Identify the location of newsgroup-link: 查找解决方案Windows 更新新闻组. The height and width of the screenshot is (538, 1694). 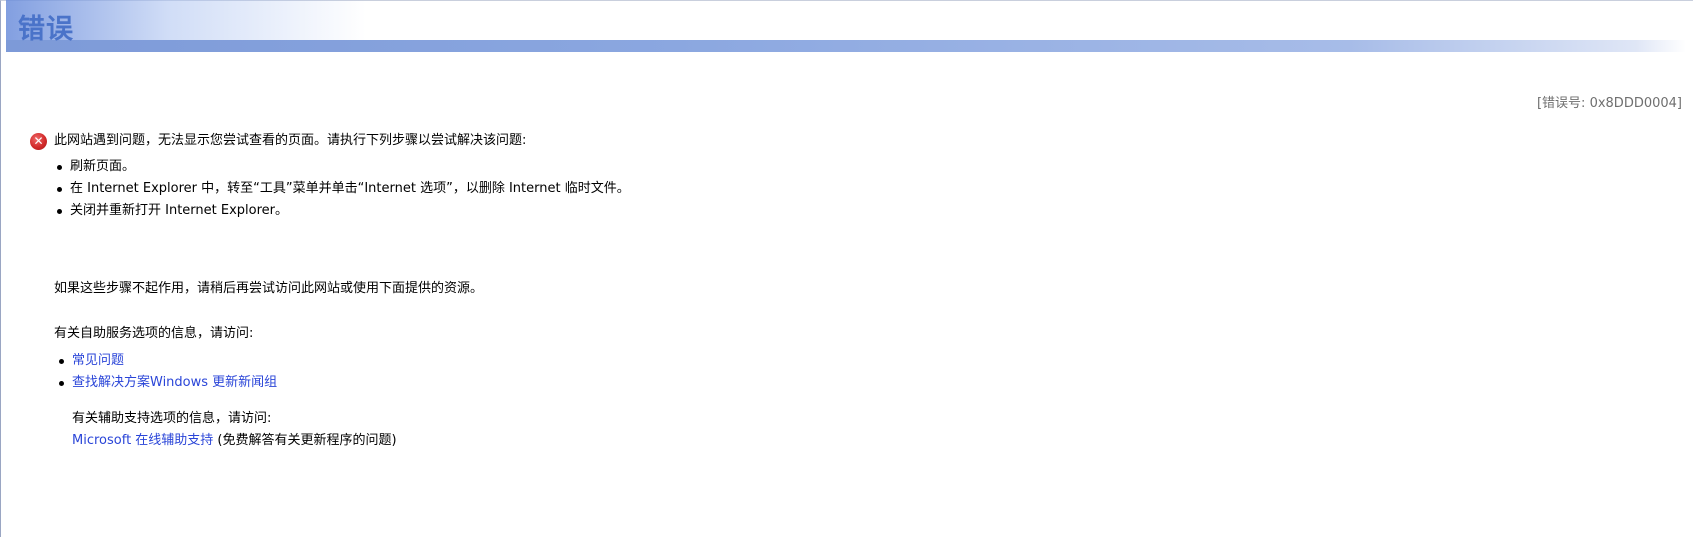
(174, 382).